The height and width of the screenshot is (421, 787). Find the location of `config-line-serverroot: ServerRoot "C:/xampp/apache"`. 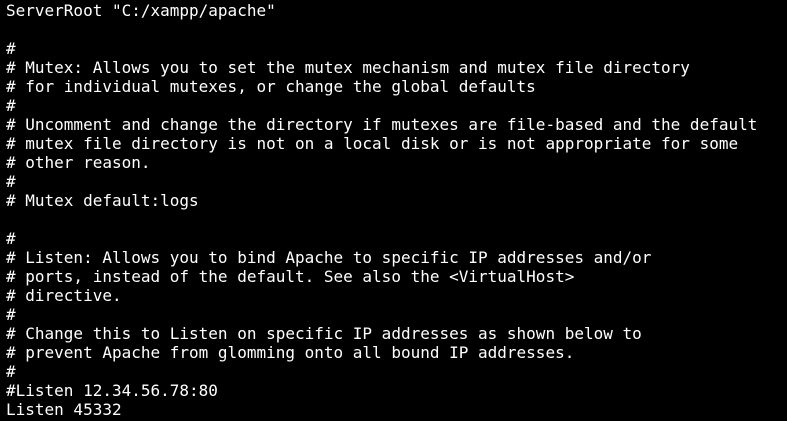

config-line-serverroot: ServerRoot "C:/xampp/apache" is located at coordinates (141, 10).